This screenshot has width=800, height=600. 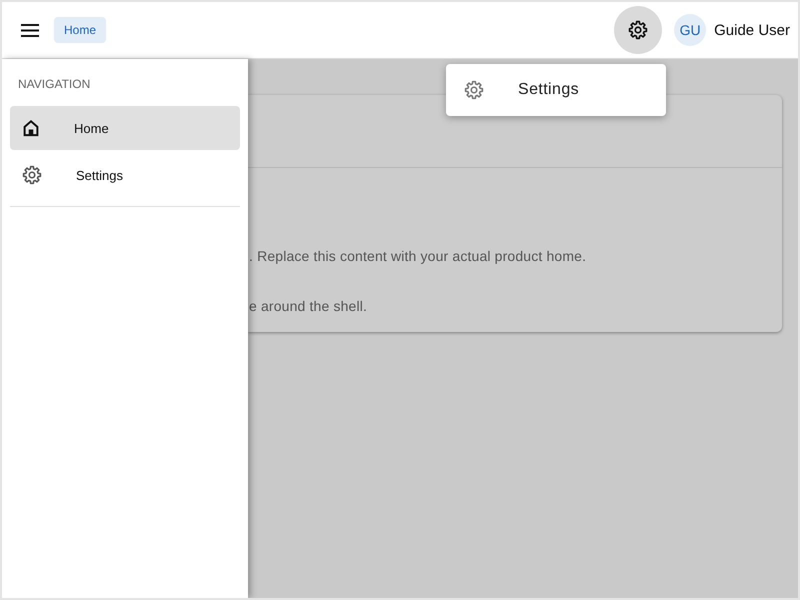 What do you see at coordinates (80, 30) in the screenshot?
I see `breadcrumb-chip: Home` at bounding box center [80, 30].